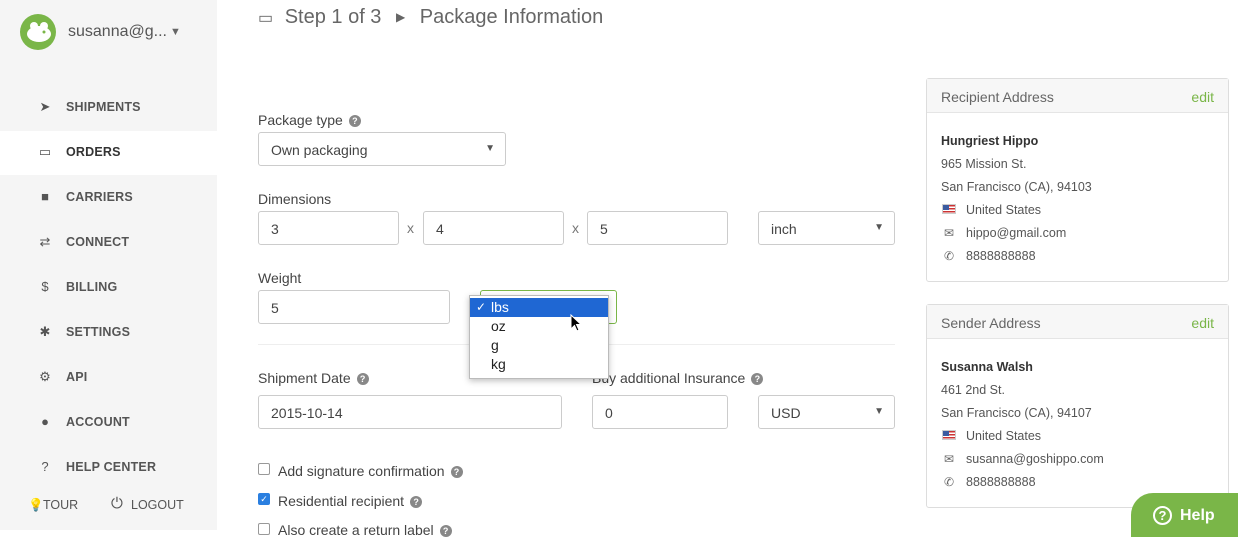 The image size is (1238, 538). I want to click on recipient-name: Hungriest Hippo, so click(990, 141).